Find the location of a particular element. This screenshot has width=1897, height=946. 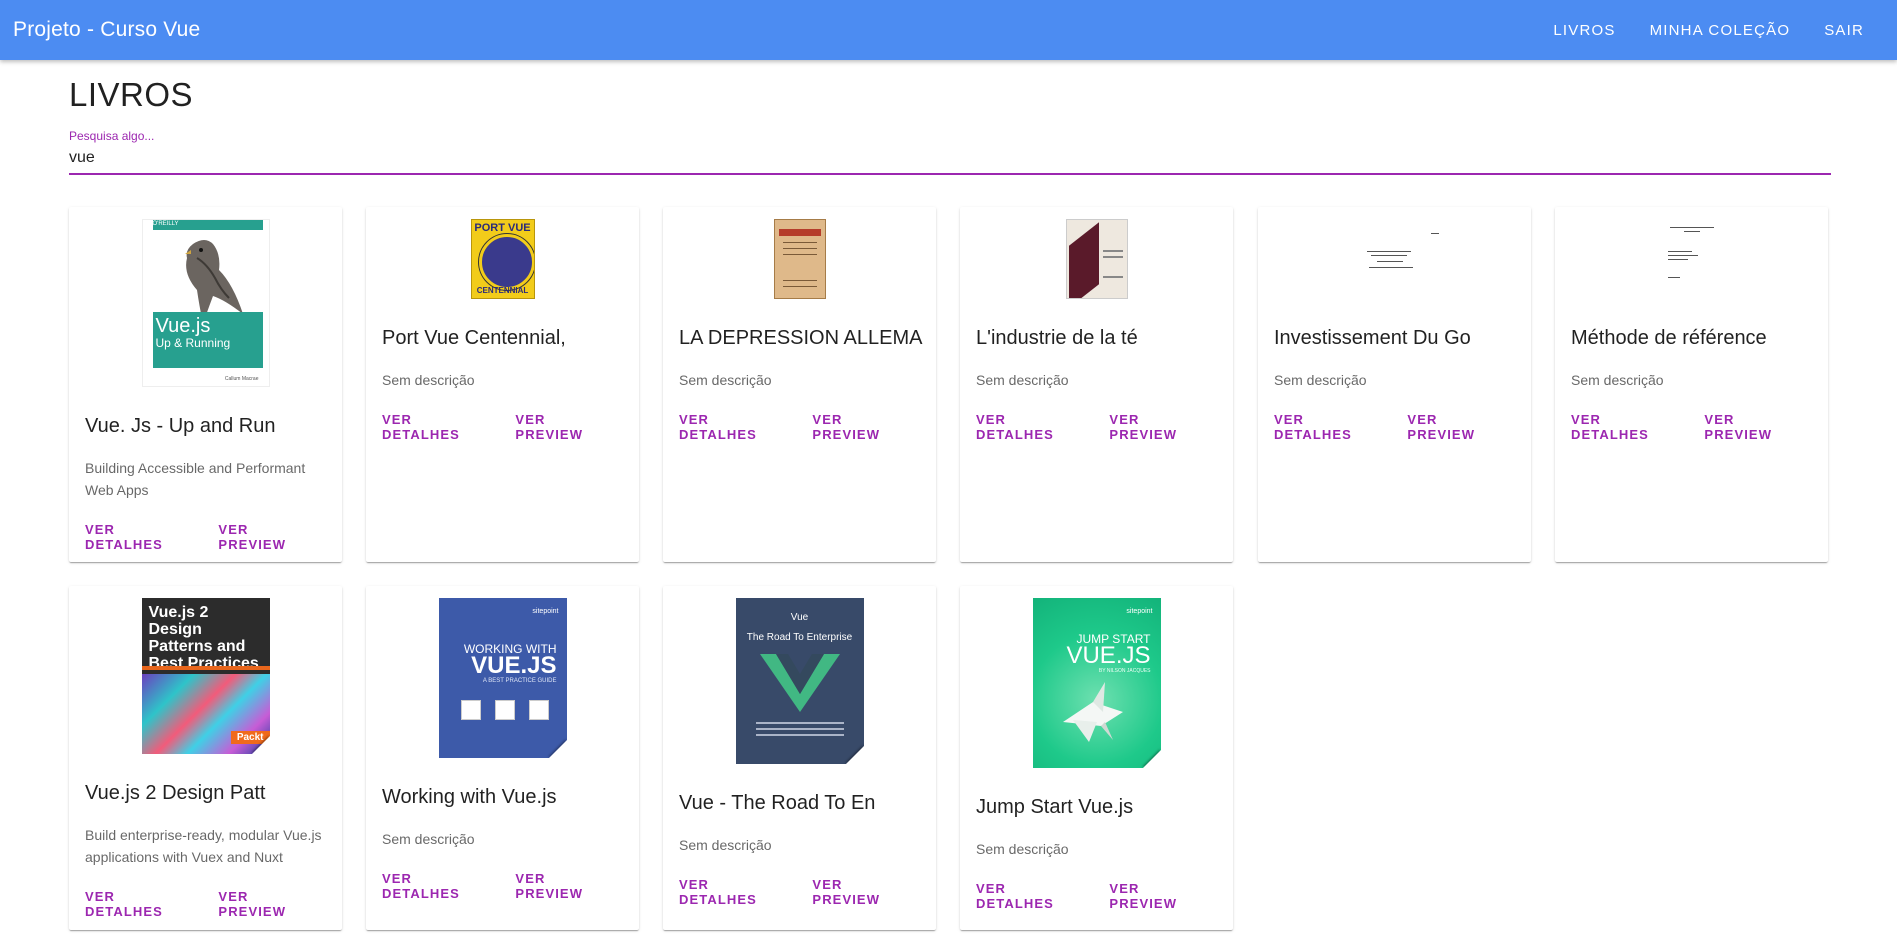

nav-sair-button: SAIR is located at coordinates (1844, 30).